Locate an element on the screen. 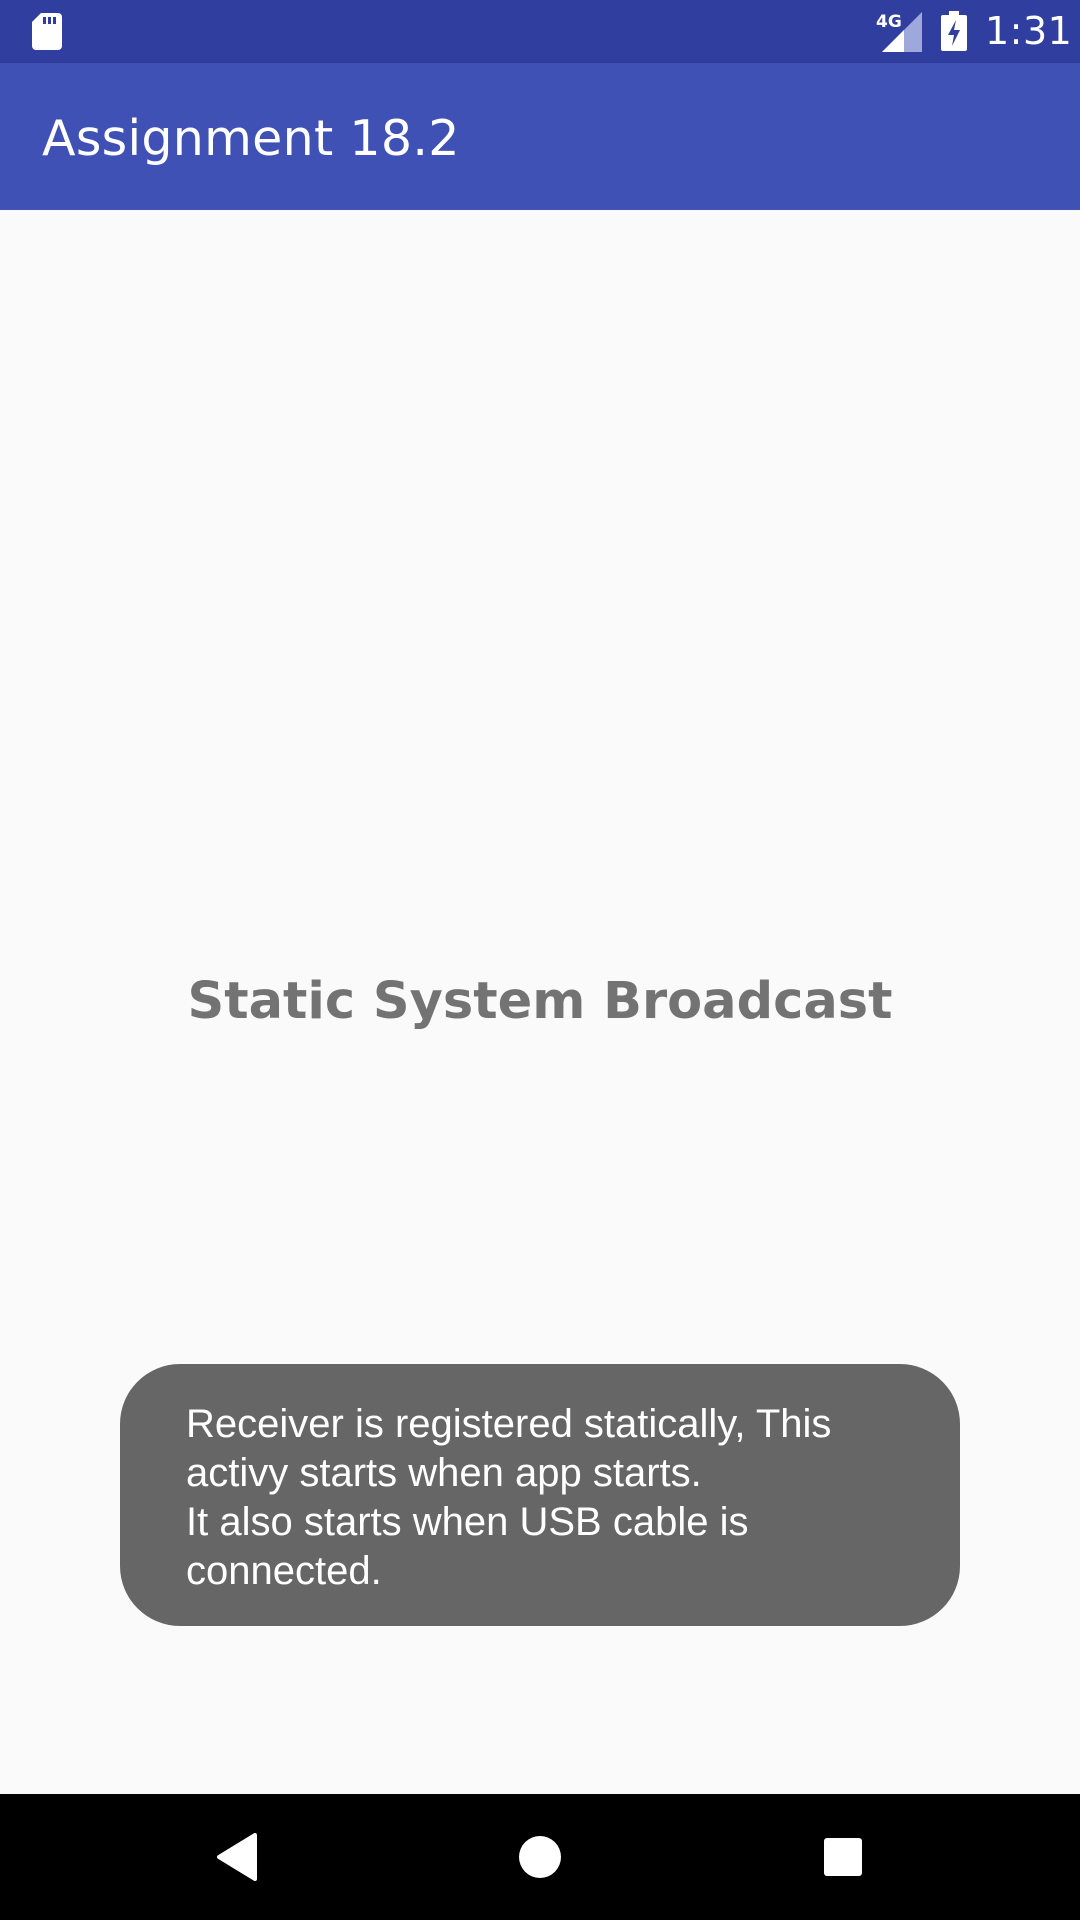  page-heading: Static System Broadcast is located at coordinates (540, 1001).